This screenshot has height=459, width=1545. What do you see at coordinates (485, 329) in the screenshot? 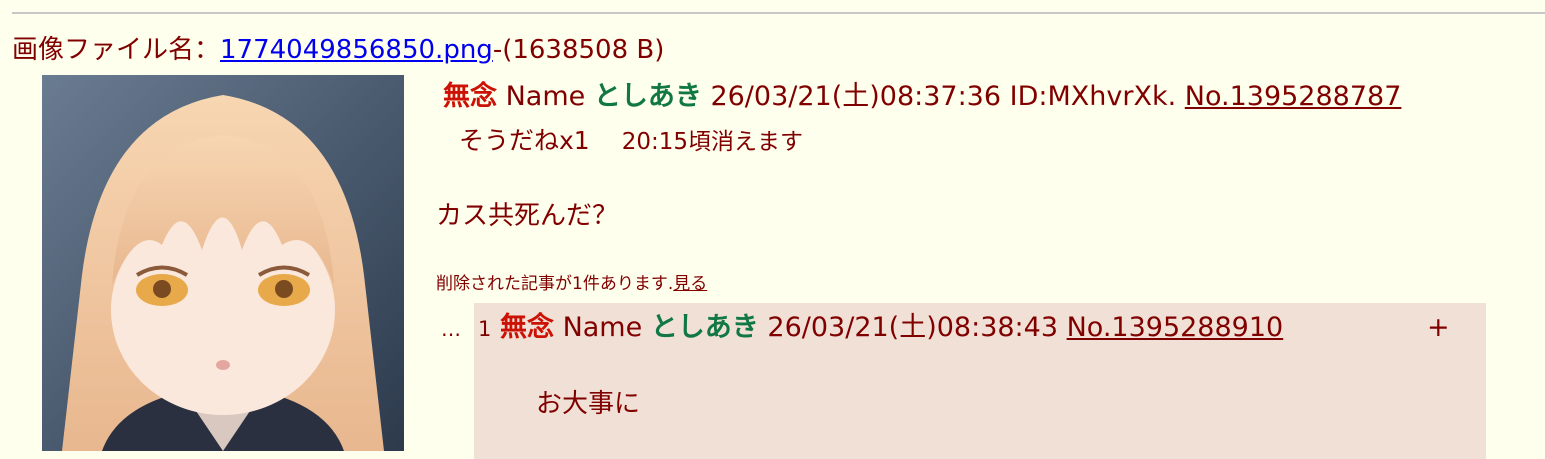
I see `reply-index: 1` at bounding box center [485, 329].